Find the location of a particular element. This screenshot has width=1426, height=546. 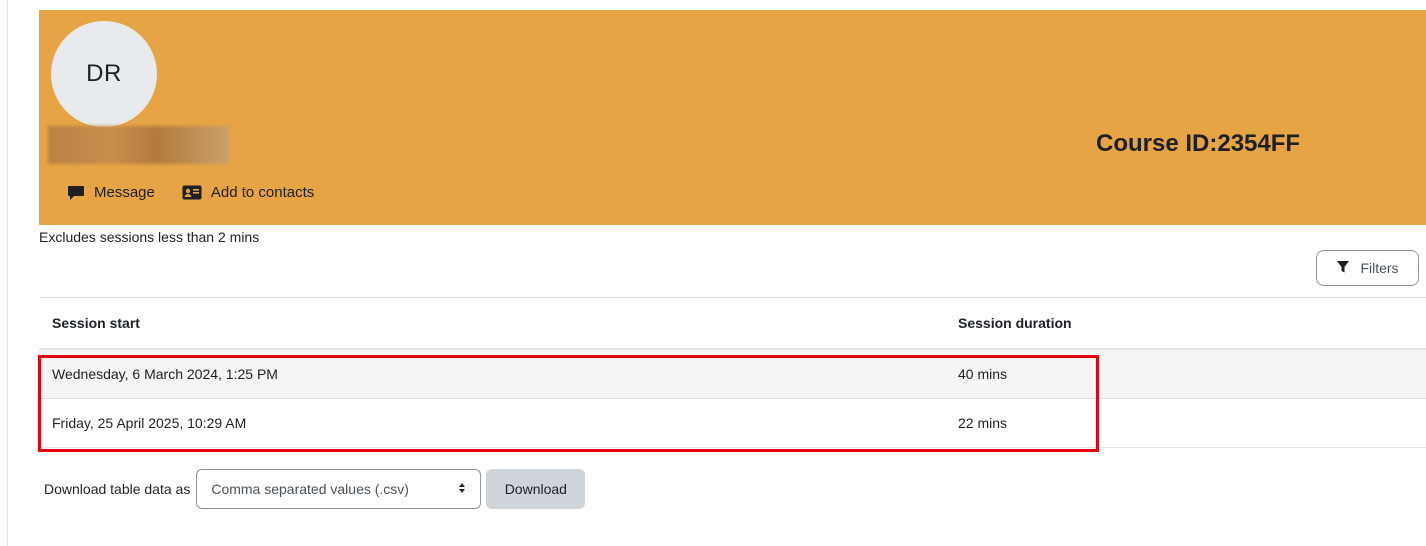

add-to-contacts-label: Add to contacts is located at coordinates (262, 192).